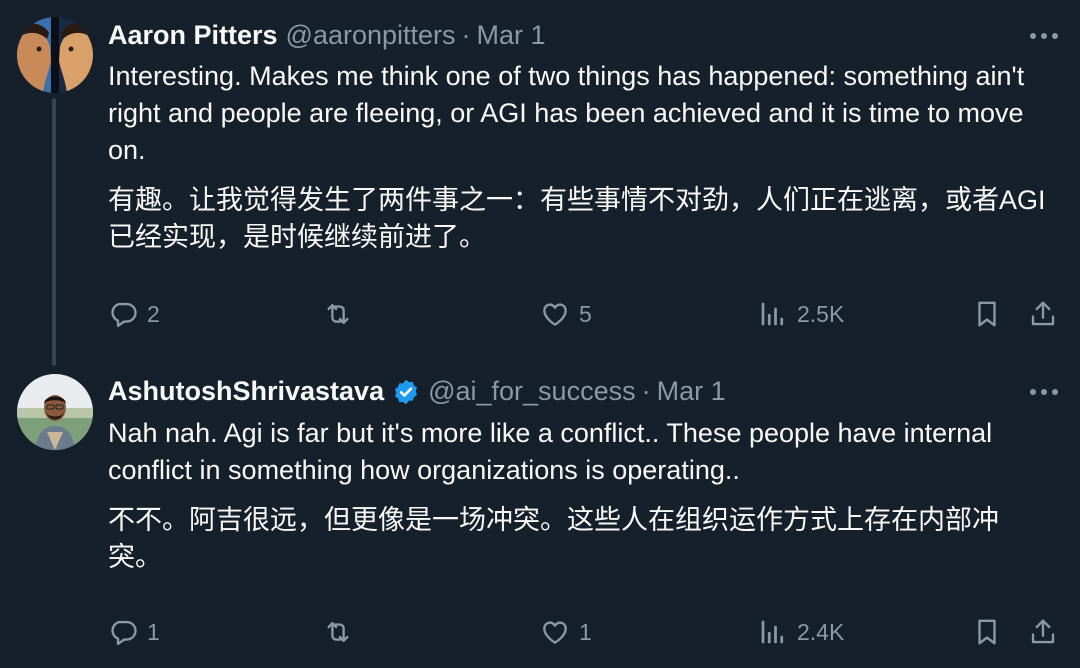 This screenshot has width=1080, height=668. I want to click on like-button: 5, so click(566, 314).